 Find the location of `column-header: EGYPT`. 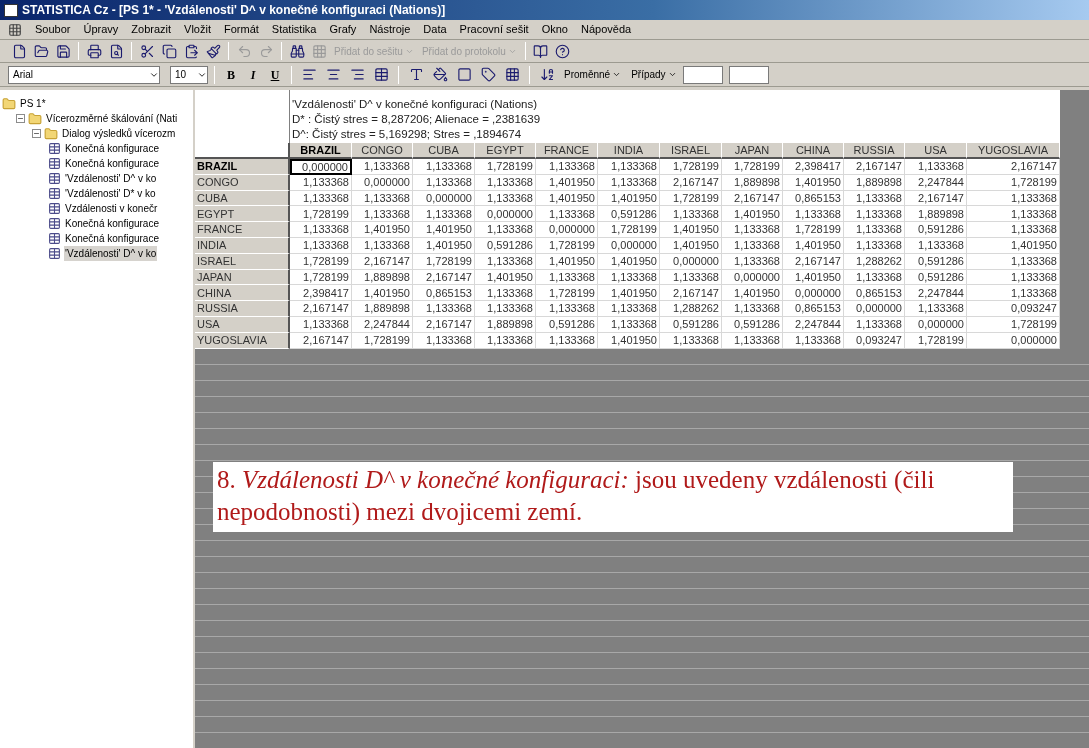

column-header: EGYPT is located at coordinates (505, 151).